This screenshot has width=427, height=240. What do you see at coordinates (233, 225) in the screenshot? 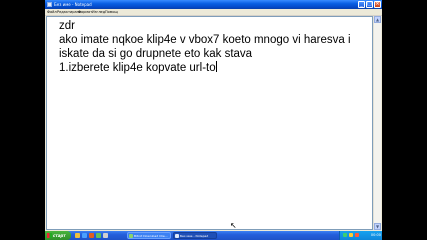
I see `mouse-pointer-icon: ↖` at bounding box center [233, 225].